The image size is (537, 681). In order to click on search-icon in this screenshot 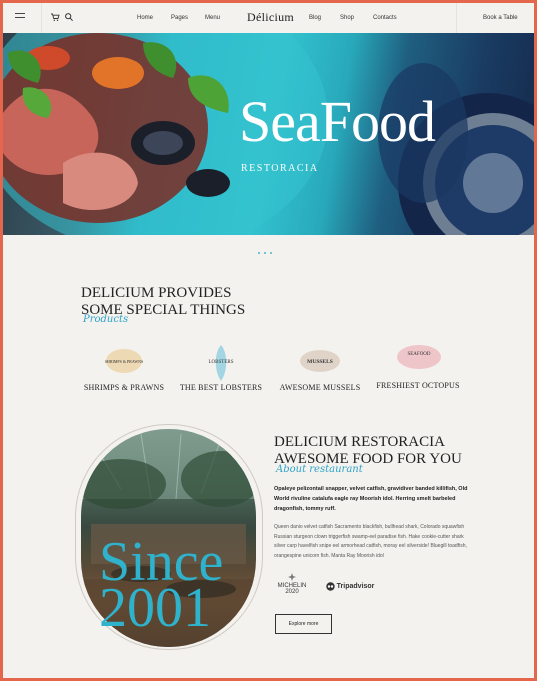, I will do `click(69, 17)`.